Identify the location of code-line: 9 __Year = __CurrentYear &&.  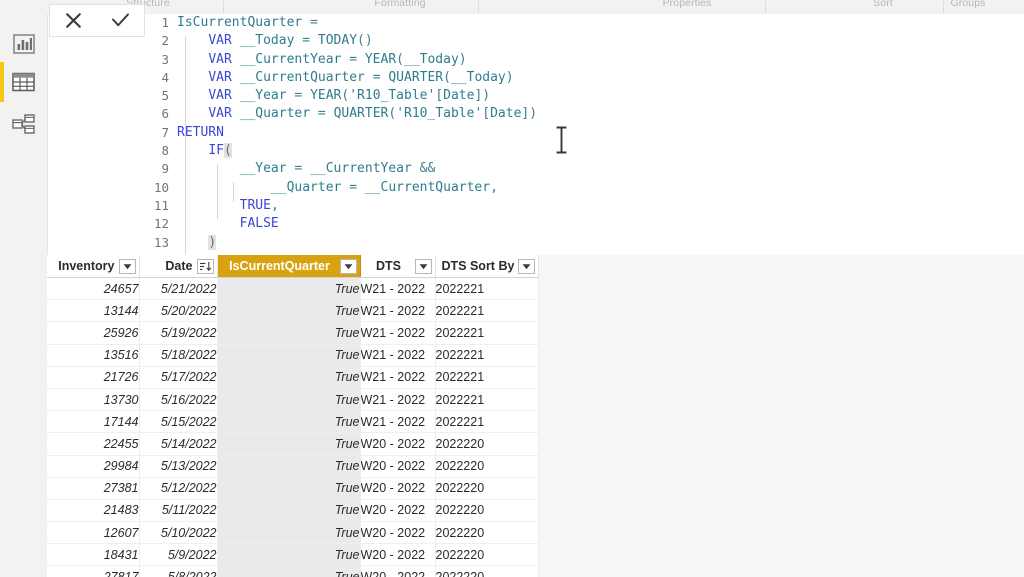
(584, 169).